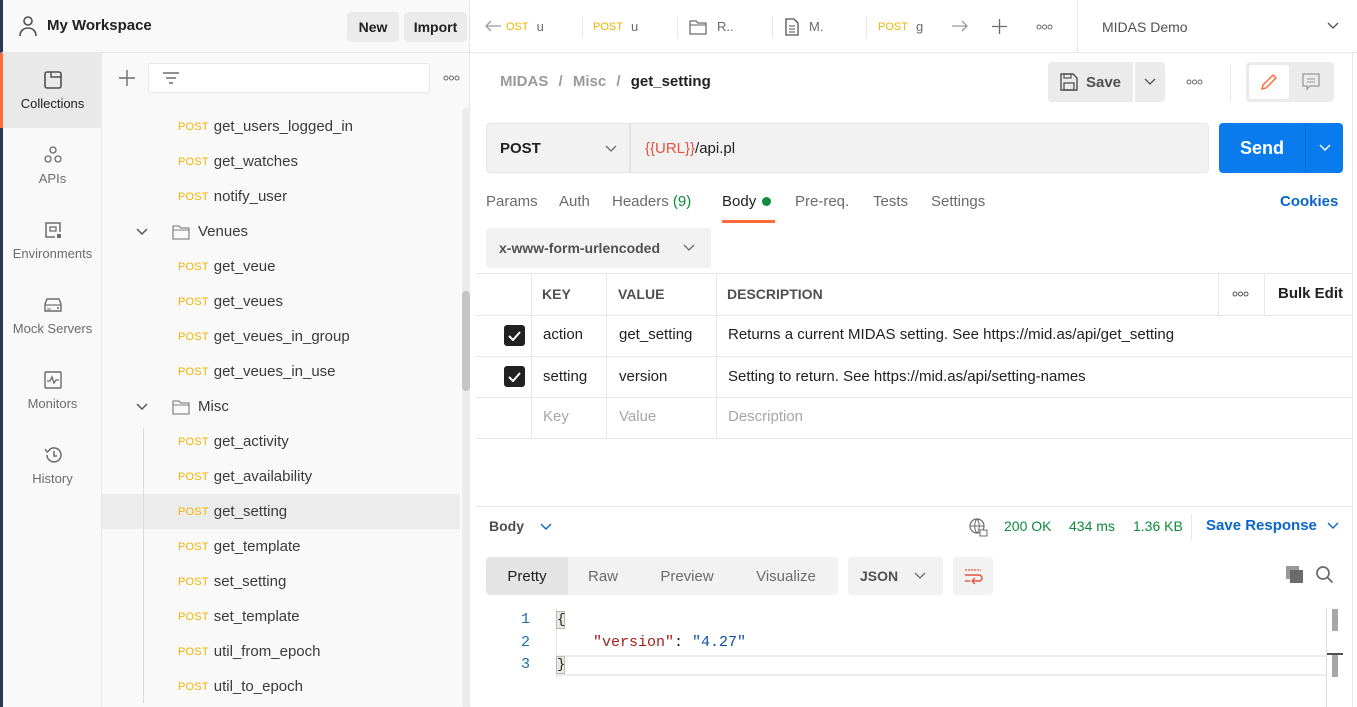 Image resolution: width=1357 pixels, height=707 pixels. What do you see at coordinates (895, 576) in the screenshot?
I see `response-format-select: JSON` at bounding box center [895, 576].